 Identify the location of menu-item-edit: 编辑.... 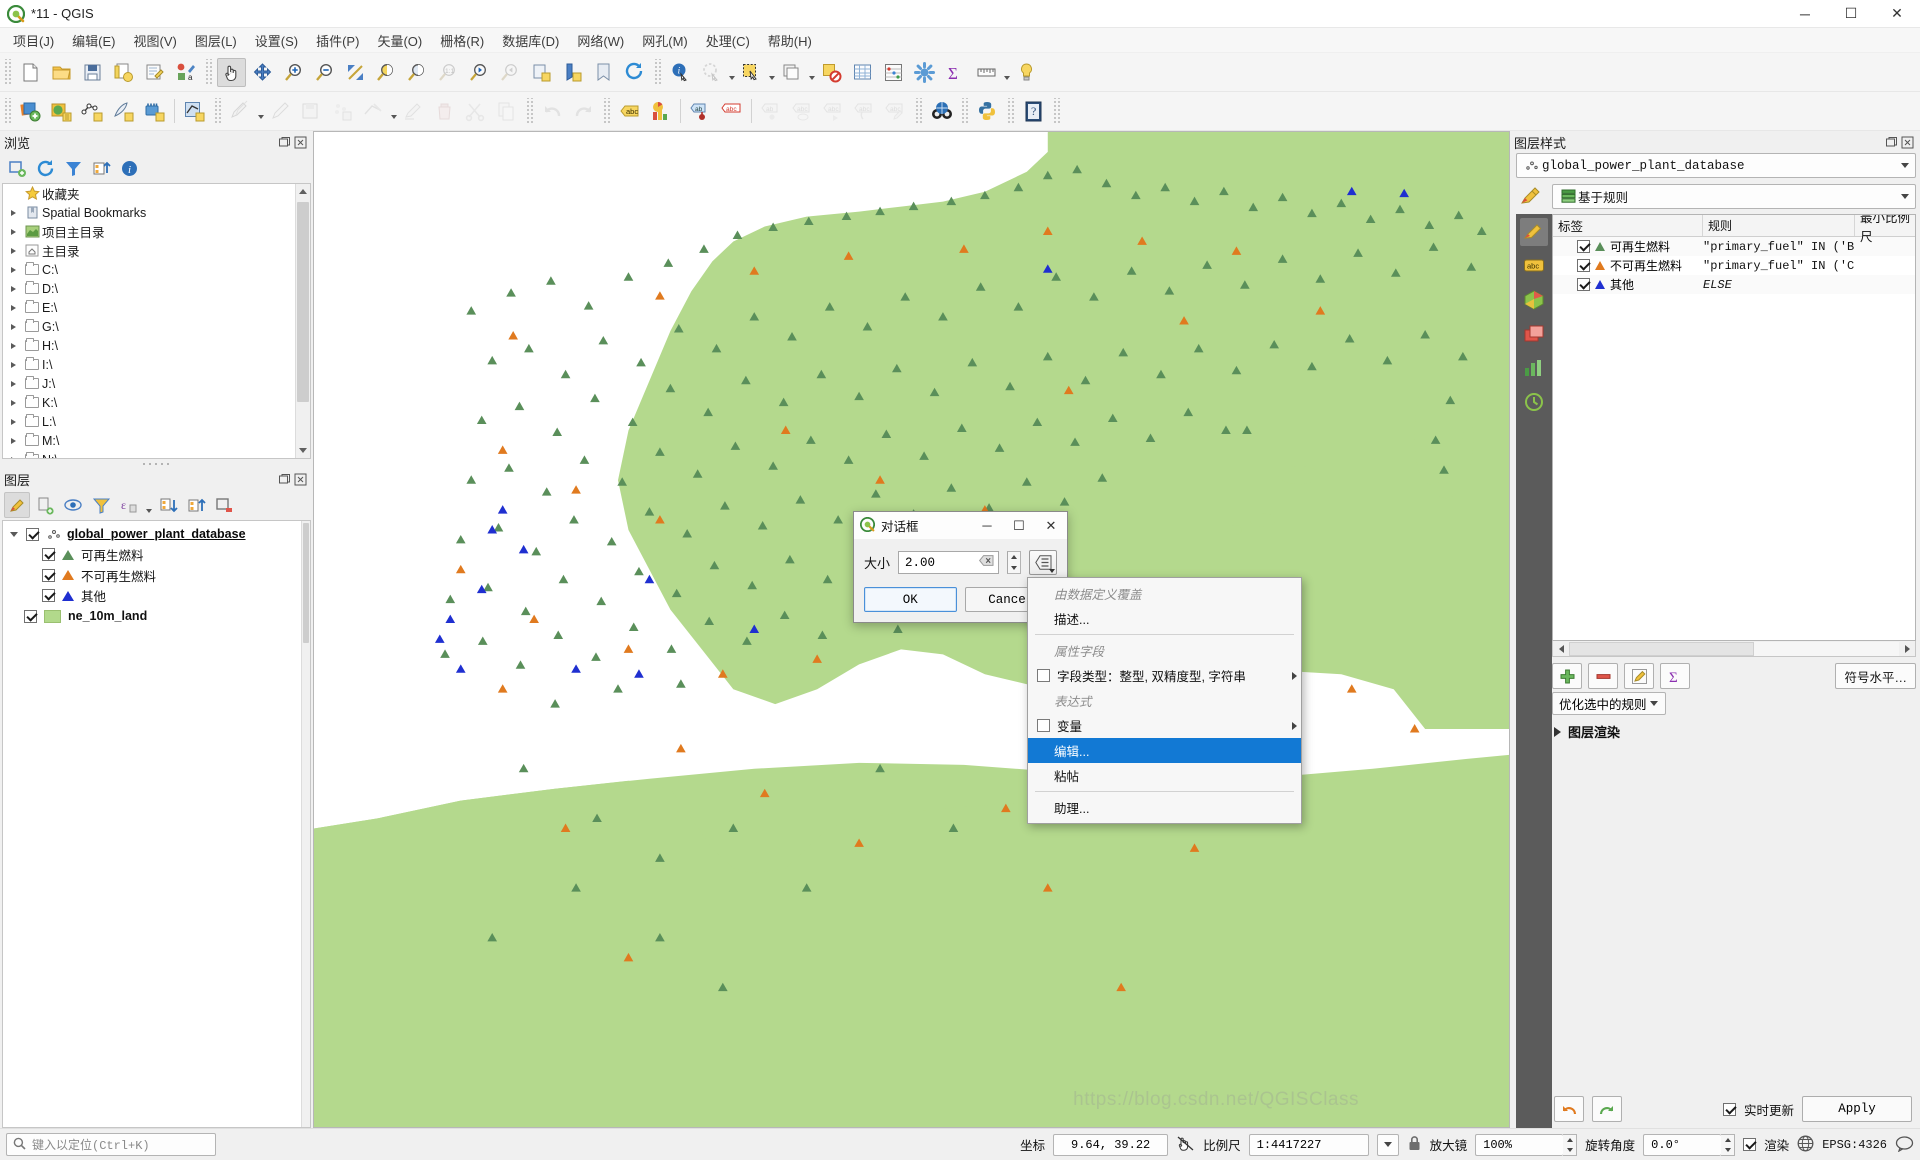
(1164, 750).